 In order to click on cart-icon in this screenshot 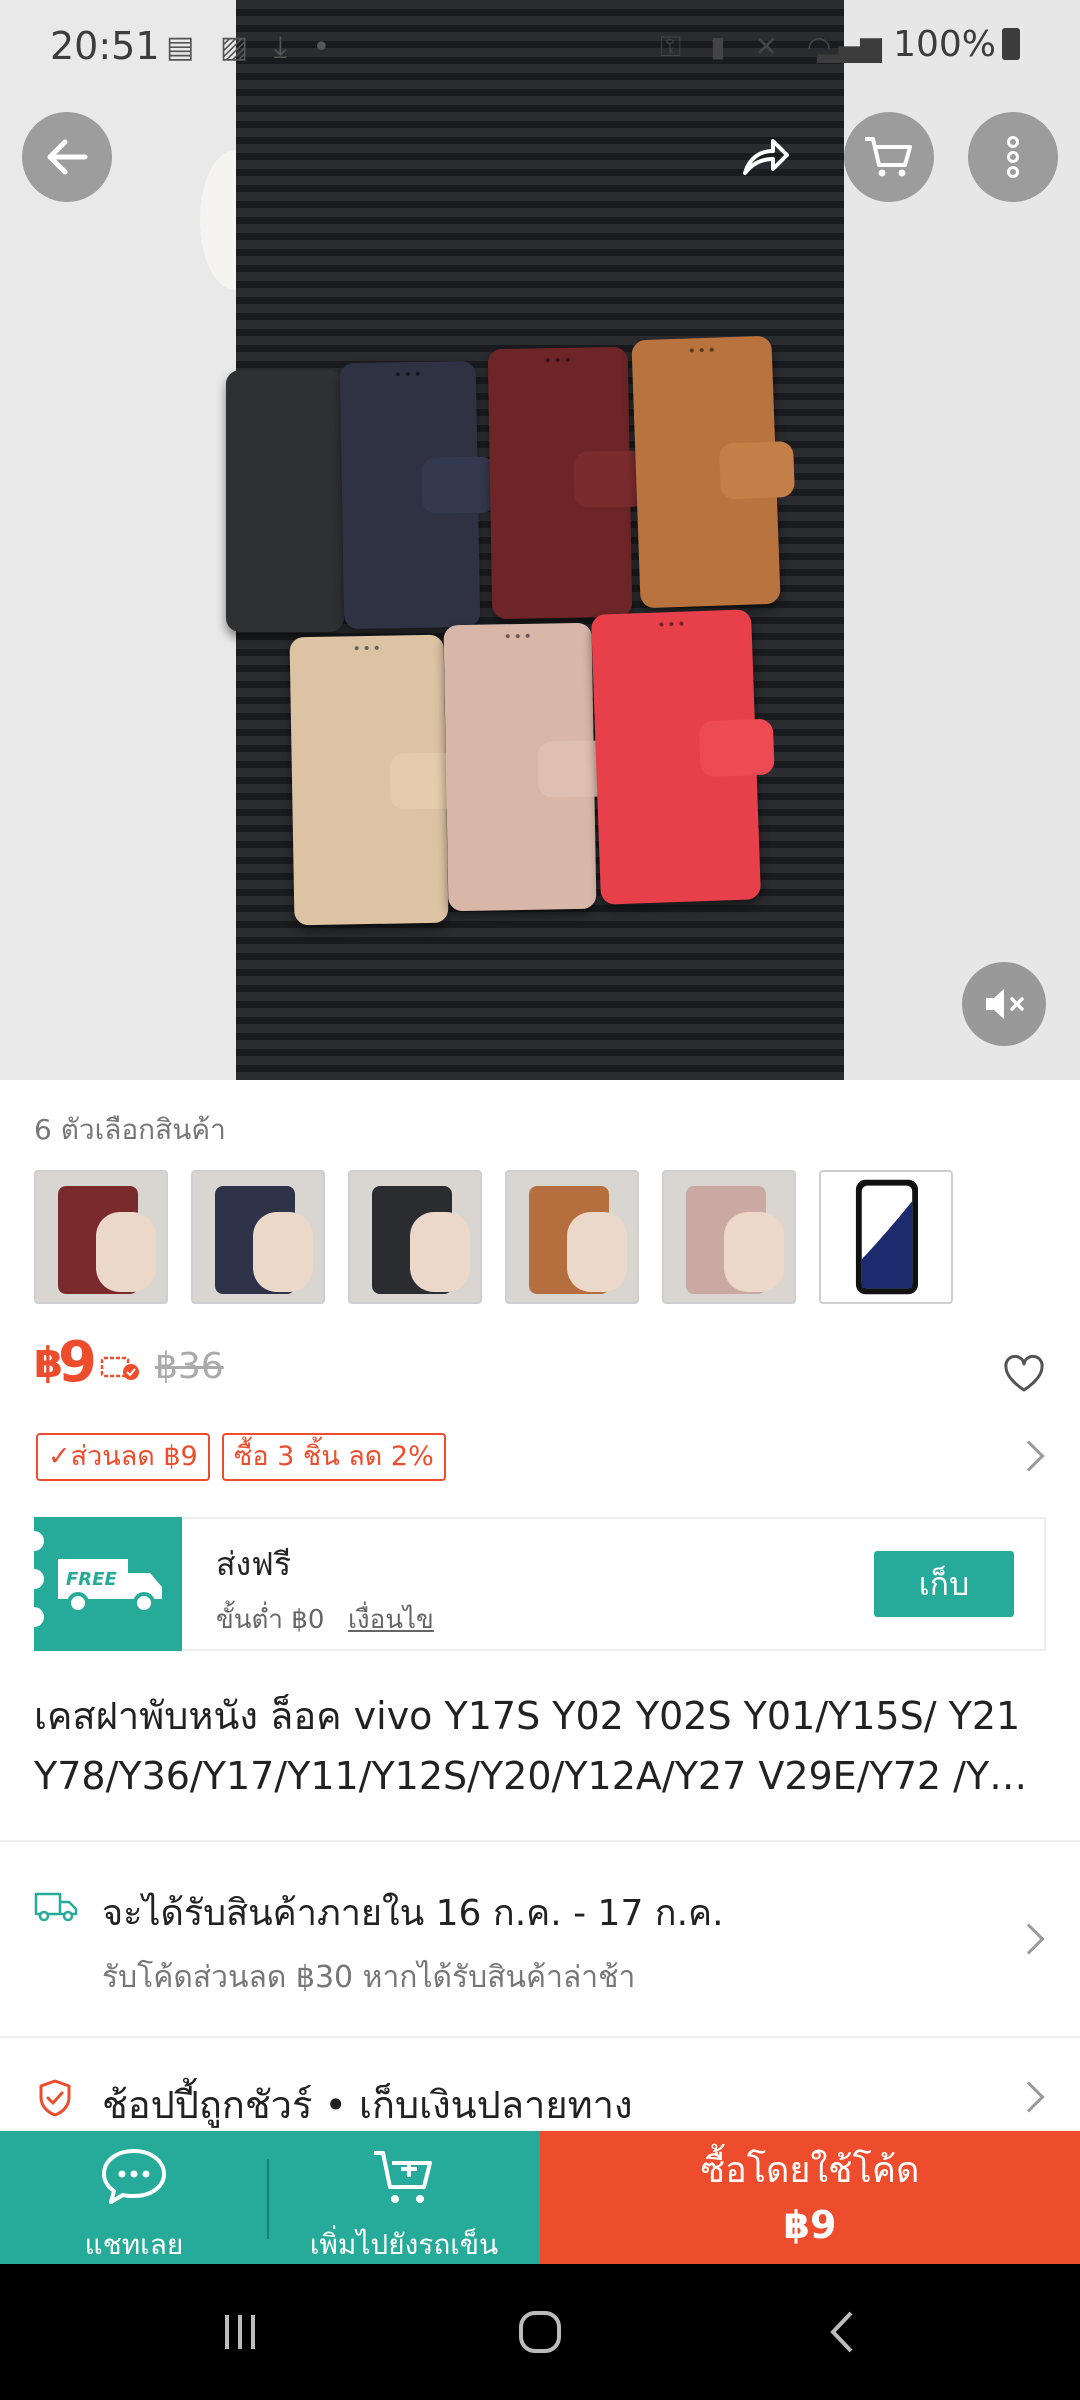, I will do `click(888, 157)`.